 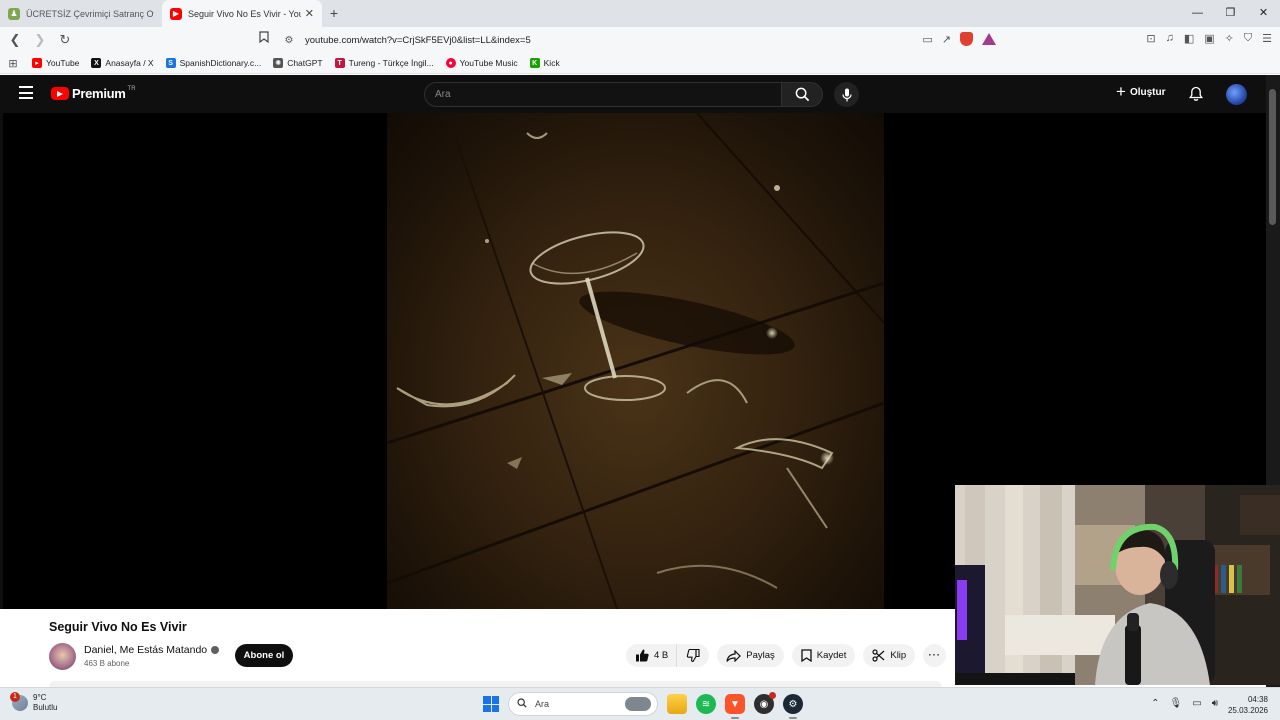 What do you see at coordinates (1196, 96) in the screenshot?
I see `notifications-icon` at bounding box center [1196, 96].